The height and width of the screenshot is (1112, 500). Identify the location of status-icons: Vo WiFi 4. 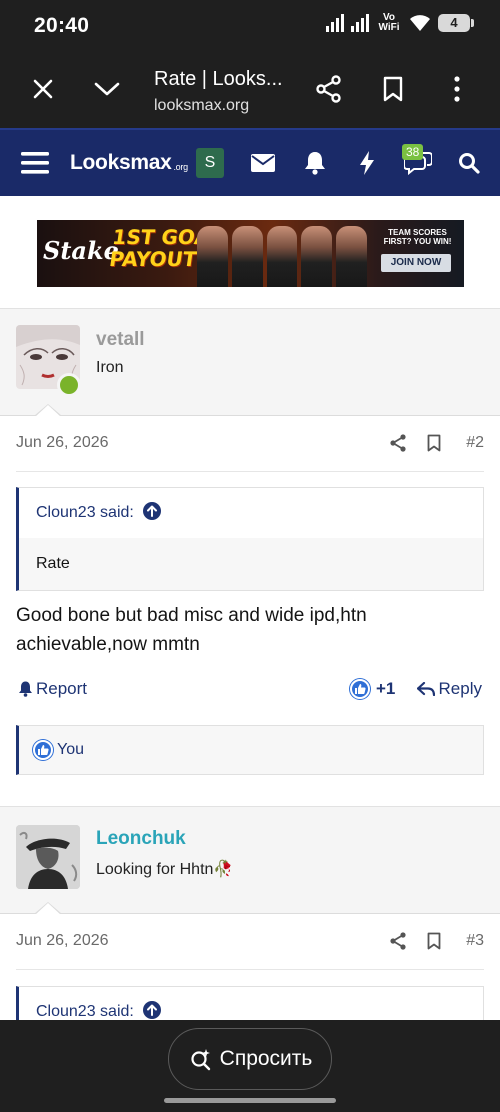
(400, 22).